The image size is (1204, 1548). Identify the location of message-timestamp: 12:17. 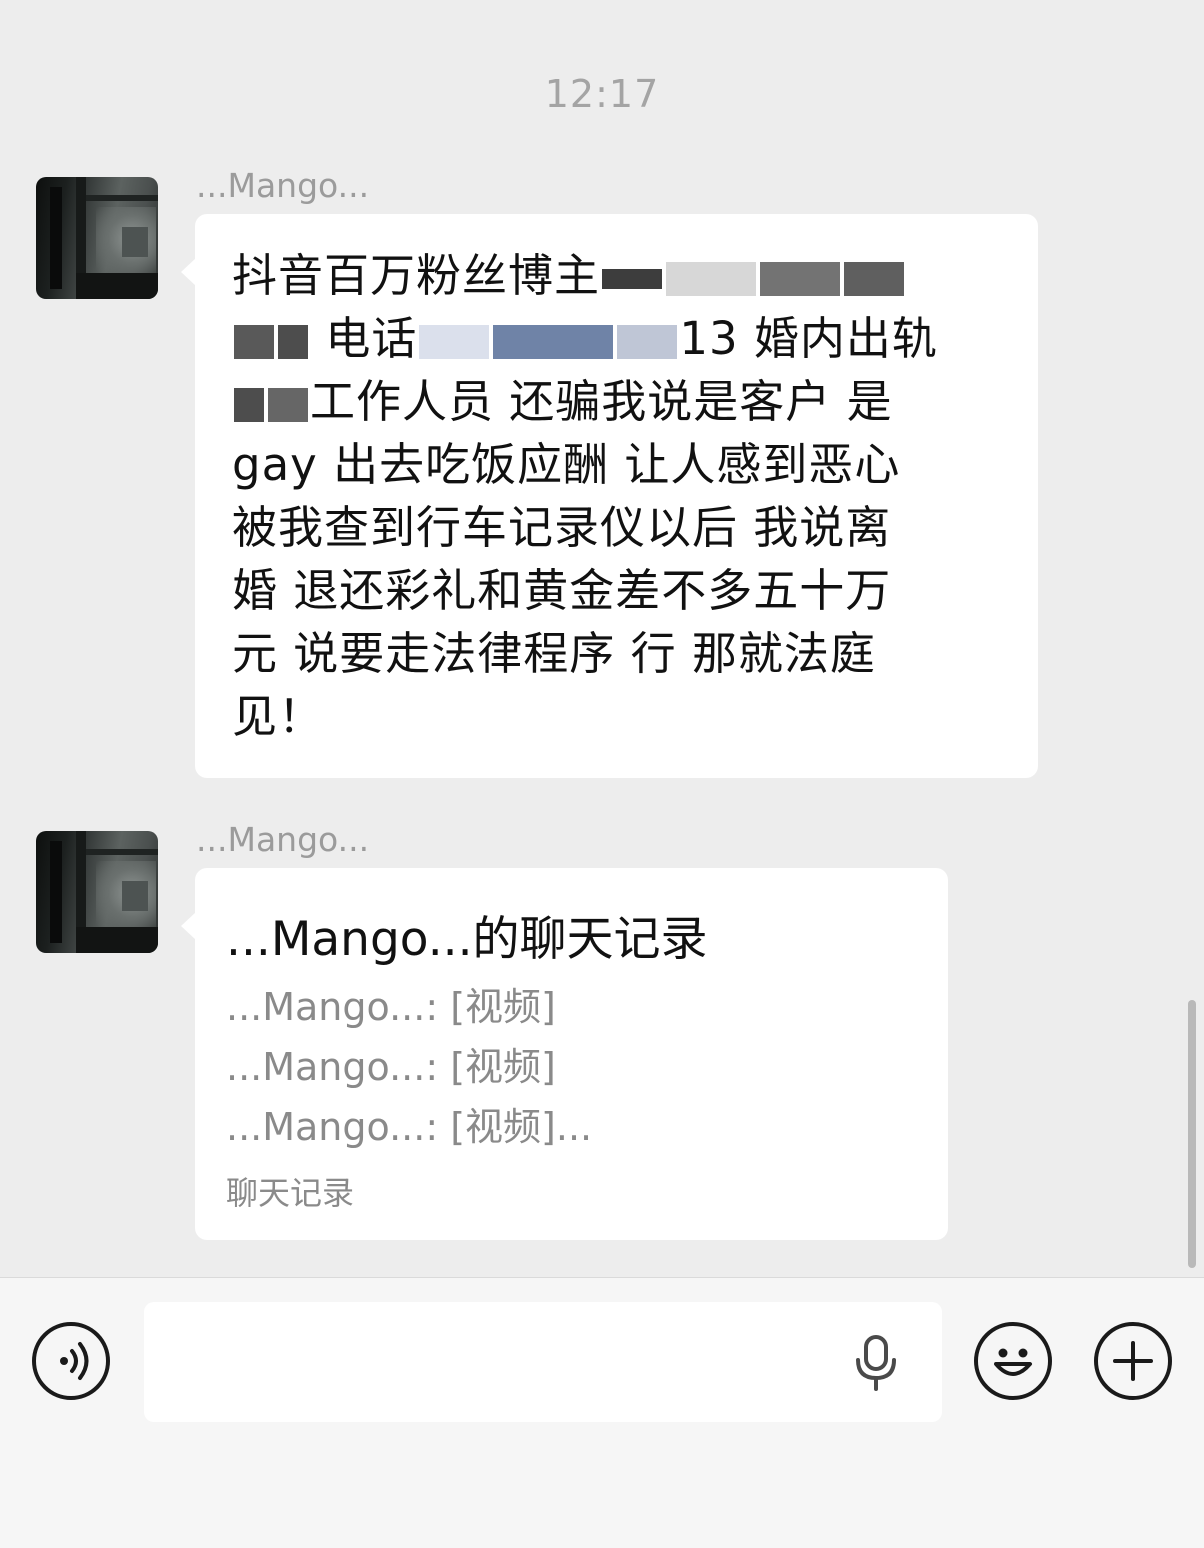
(602, 94).